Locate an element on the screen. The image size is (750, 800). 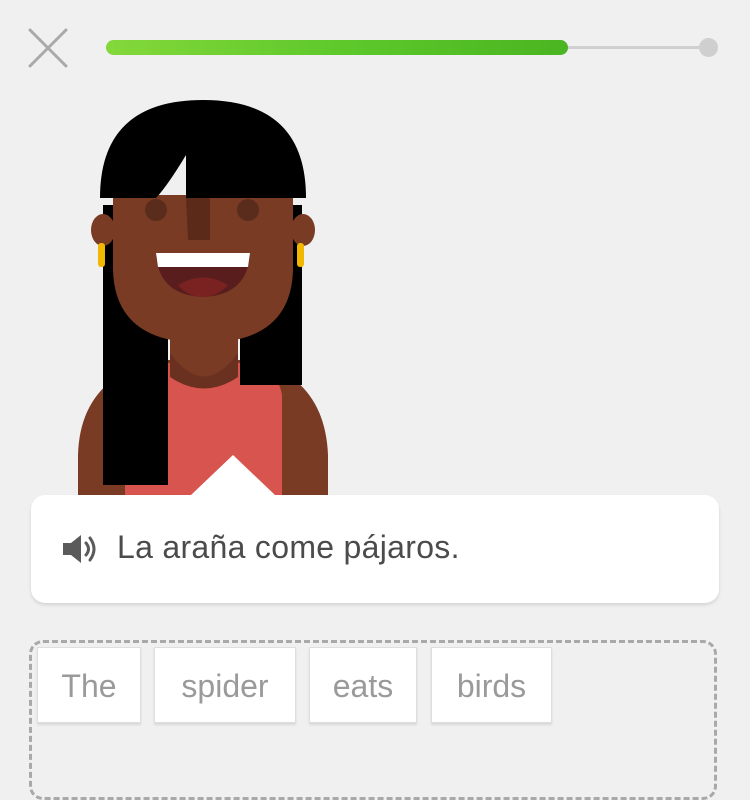
progress-fill is located at coordinates (337, 47).